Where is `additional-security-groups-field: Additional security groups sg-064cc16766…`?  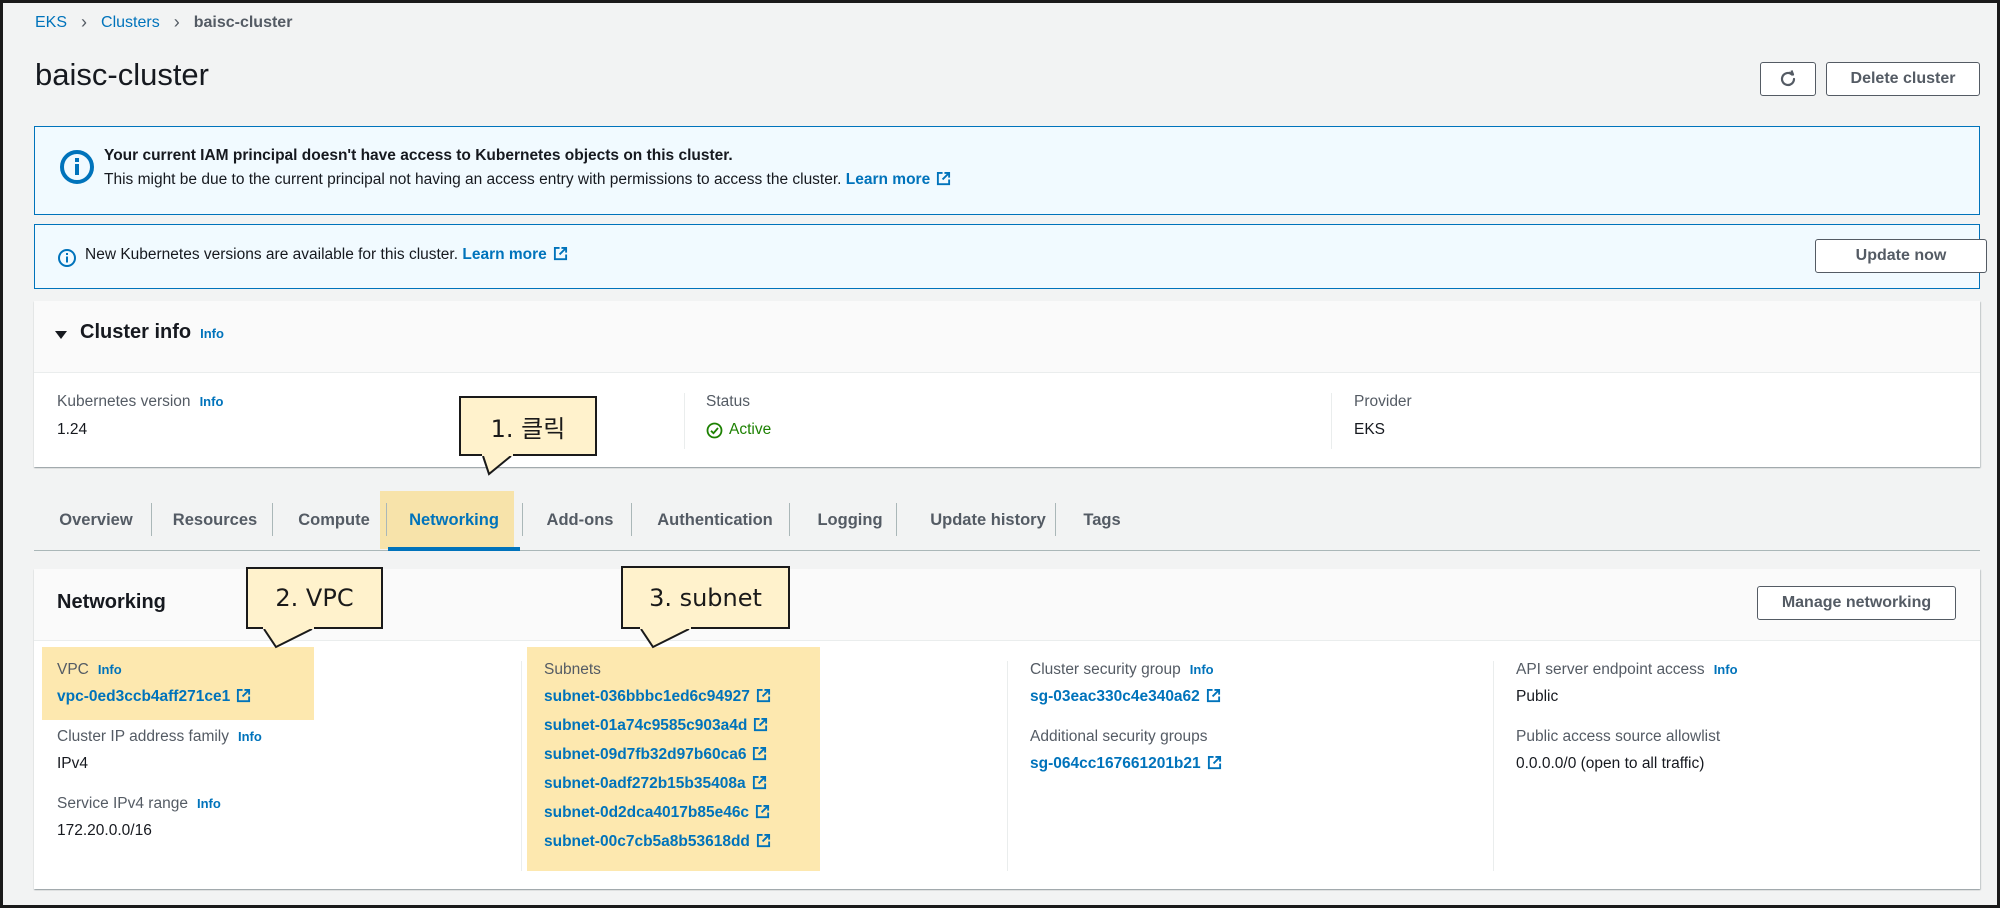
additional-security-groups-field: Additional security groups sg-064cc16766… is located at coordinates (1126, 750).